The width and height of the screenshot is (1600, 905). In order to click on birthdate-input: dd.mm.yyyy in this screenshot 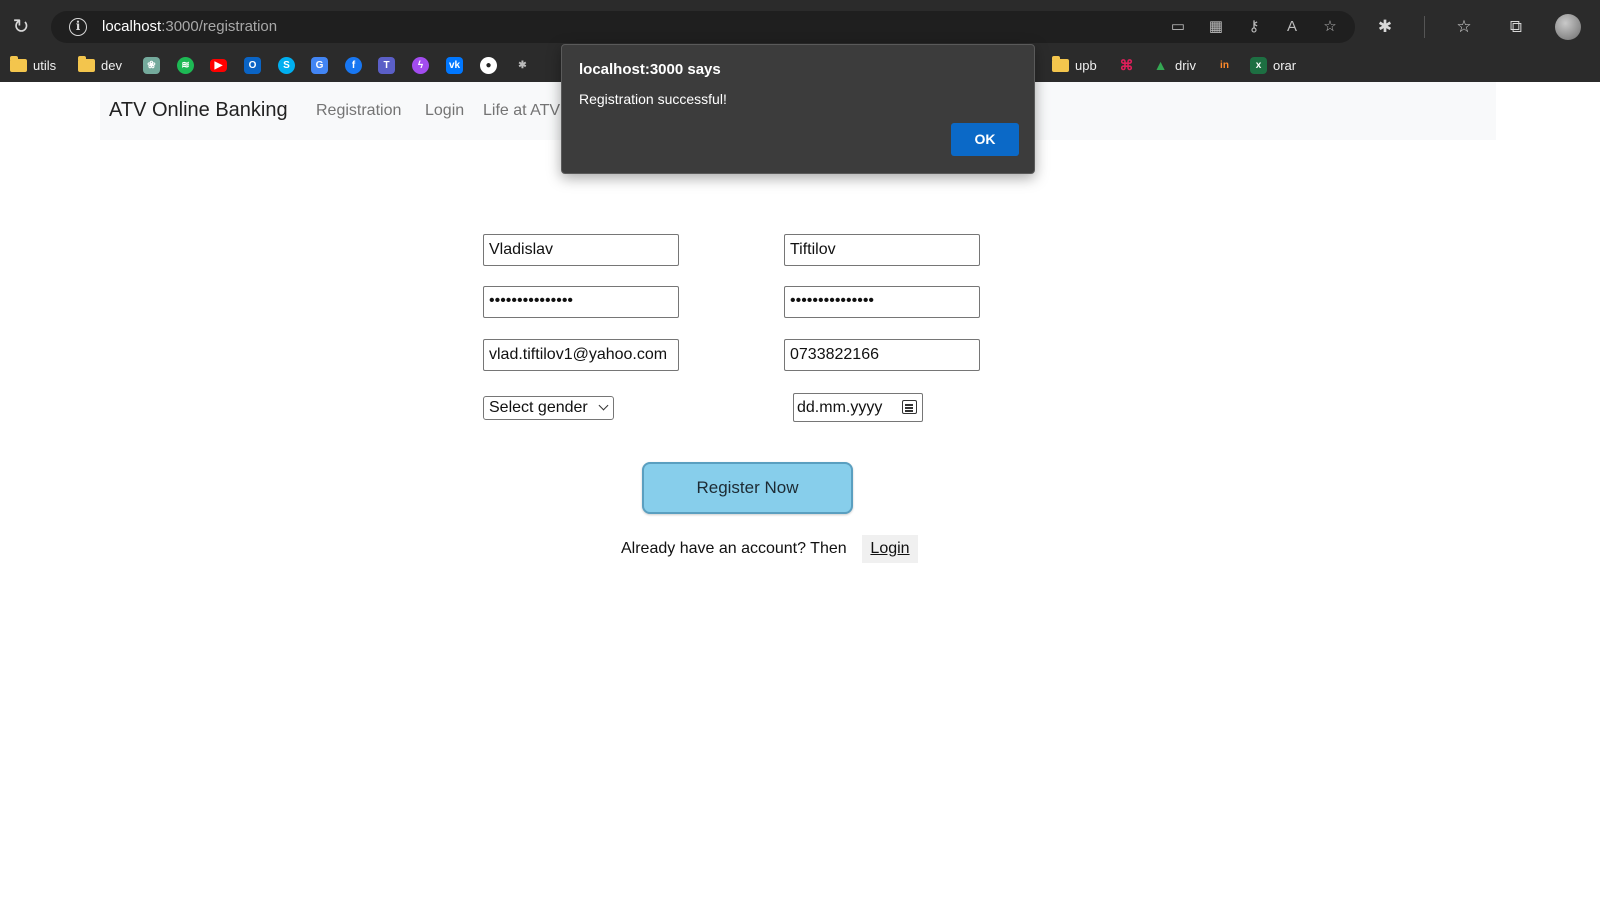, I will do `click(858, 407)`.